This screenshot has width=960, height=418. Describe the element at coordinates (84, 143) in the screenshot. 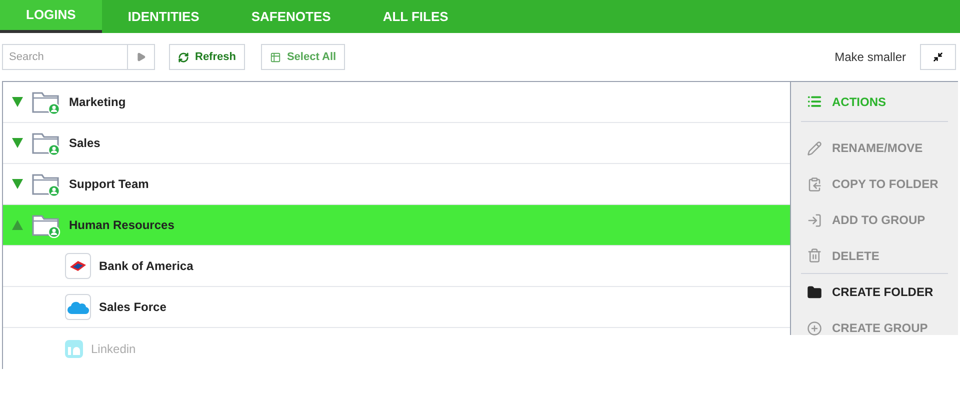

I see `folder-name: Sales` at that location.